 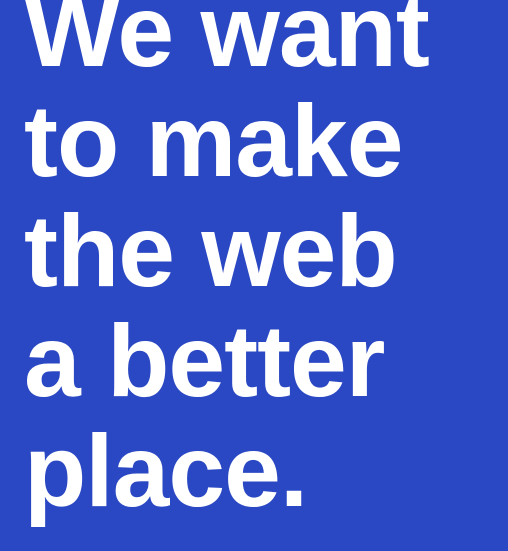 I want to click on headline-line-1: We want, so click(x=227, y=44).